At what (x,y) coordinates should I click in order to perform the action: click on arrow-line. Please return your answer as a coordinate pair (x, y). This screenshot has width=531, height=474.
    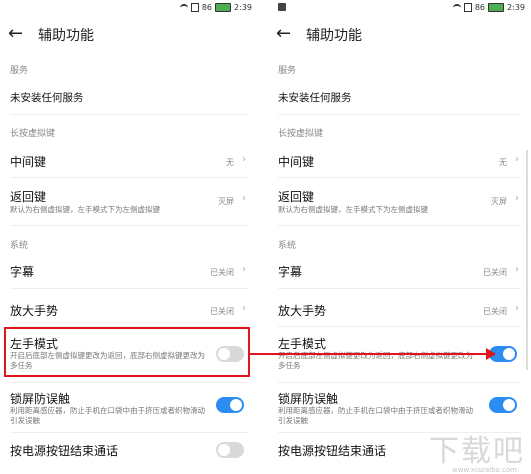
    Looking at the image, I should click on (369, 354).